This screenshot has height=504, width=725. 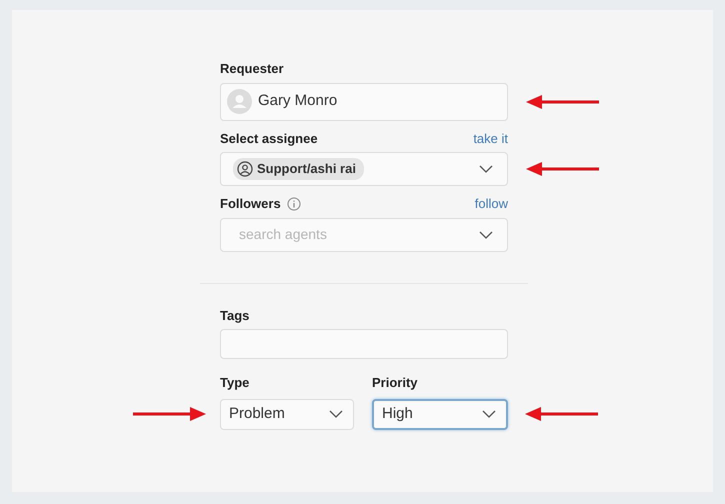 What do you see at coordinates (364, 344) in the screenshot?
I see `tags-field` at bounding box center [364, 344].